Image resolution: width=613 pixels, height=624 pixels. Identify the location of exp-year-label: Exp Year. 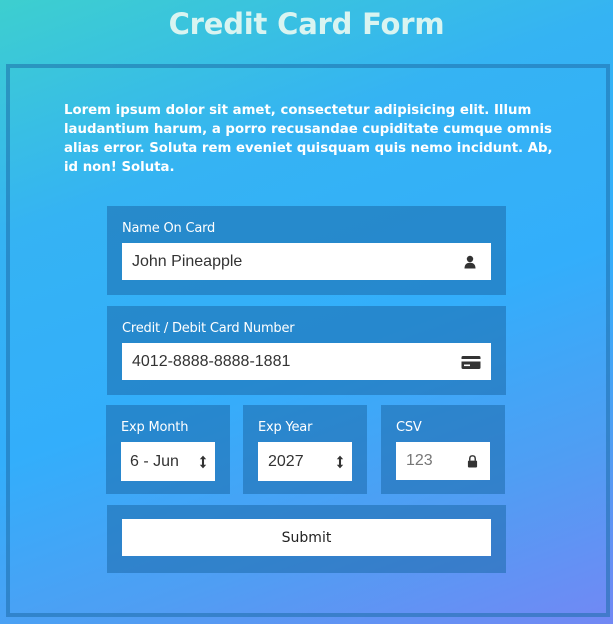
(285, 427).